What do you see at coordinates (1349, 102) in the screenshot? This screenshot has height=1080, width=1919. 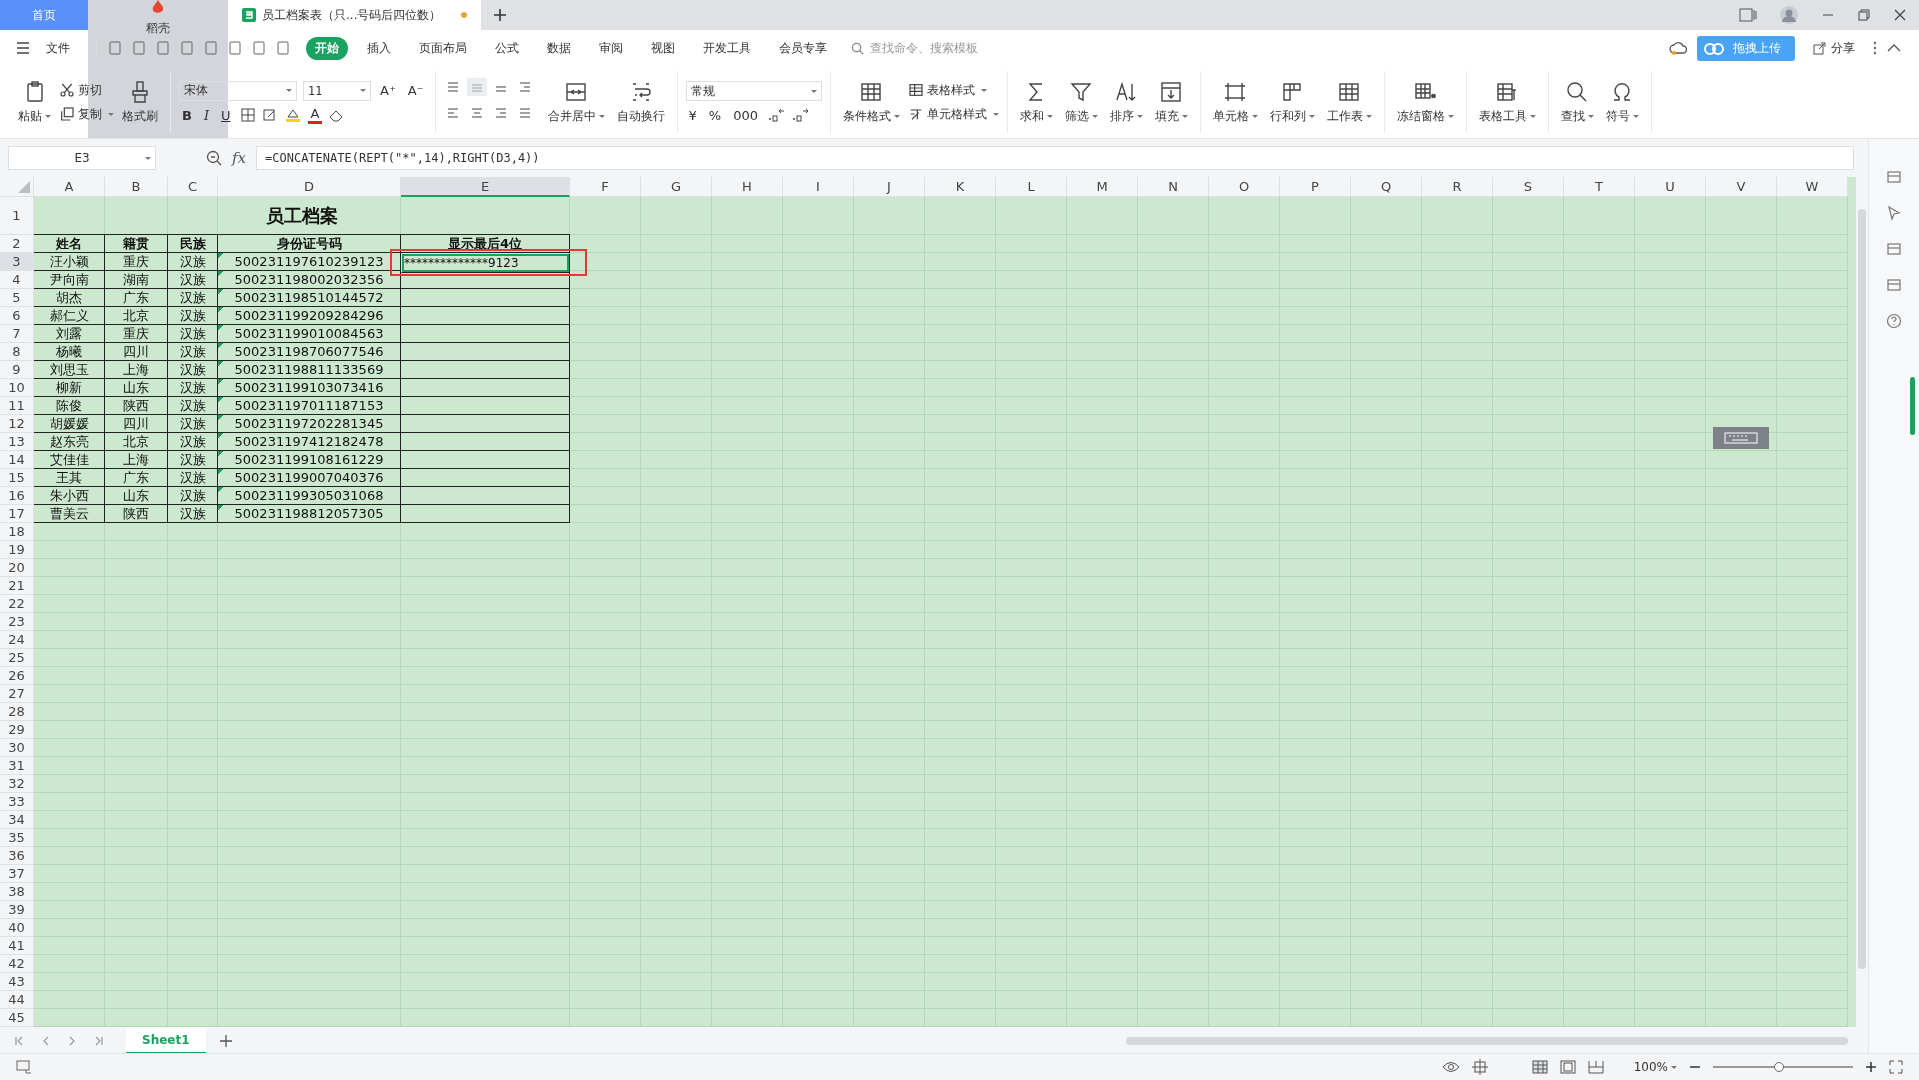 I see `toolbar-button: 工作表` at bounding box center [1349, 102].